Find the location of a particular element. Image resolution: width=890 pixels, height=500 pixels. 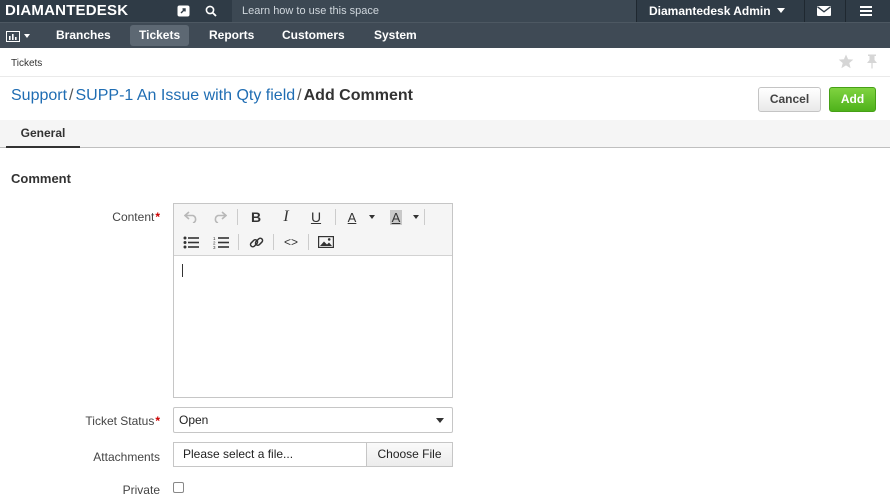

bold-icon: B is located at coordinates (256, 217).